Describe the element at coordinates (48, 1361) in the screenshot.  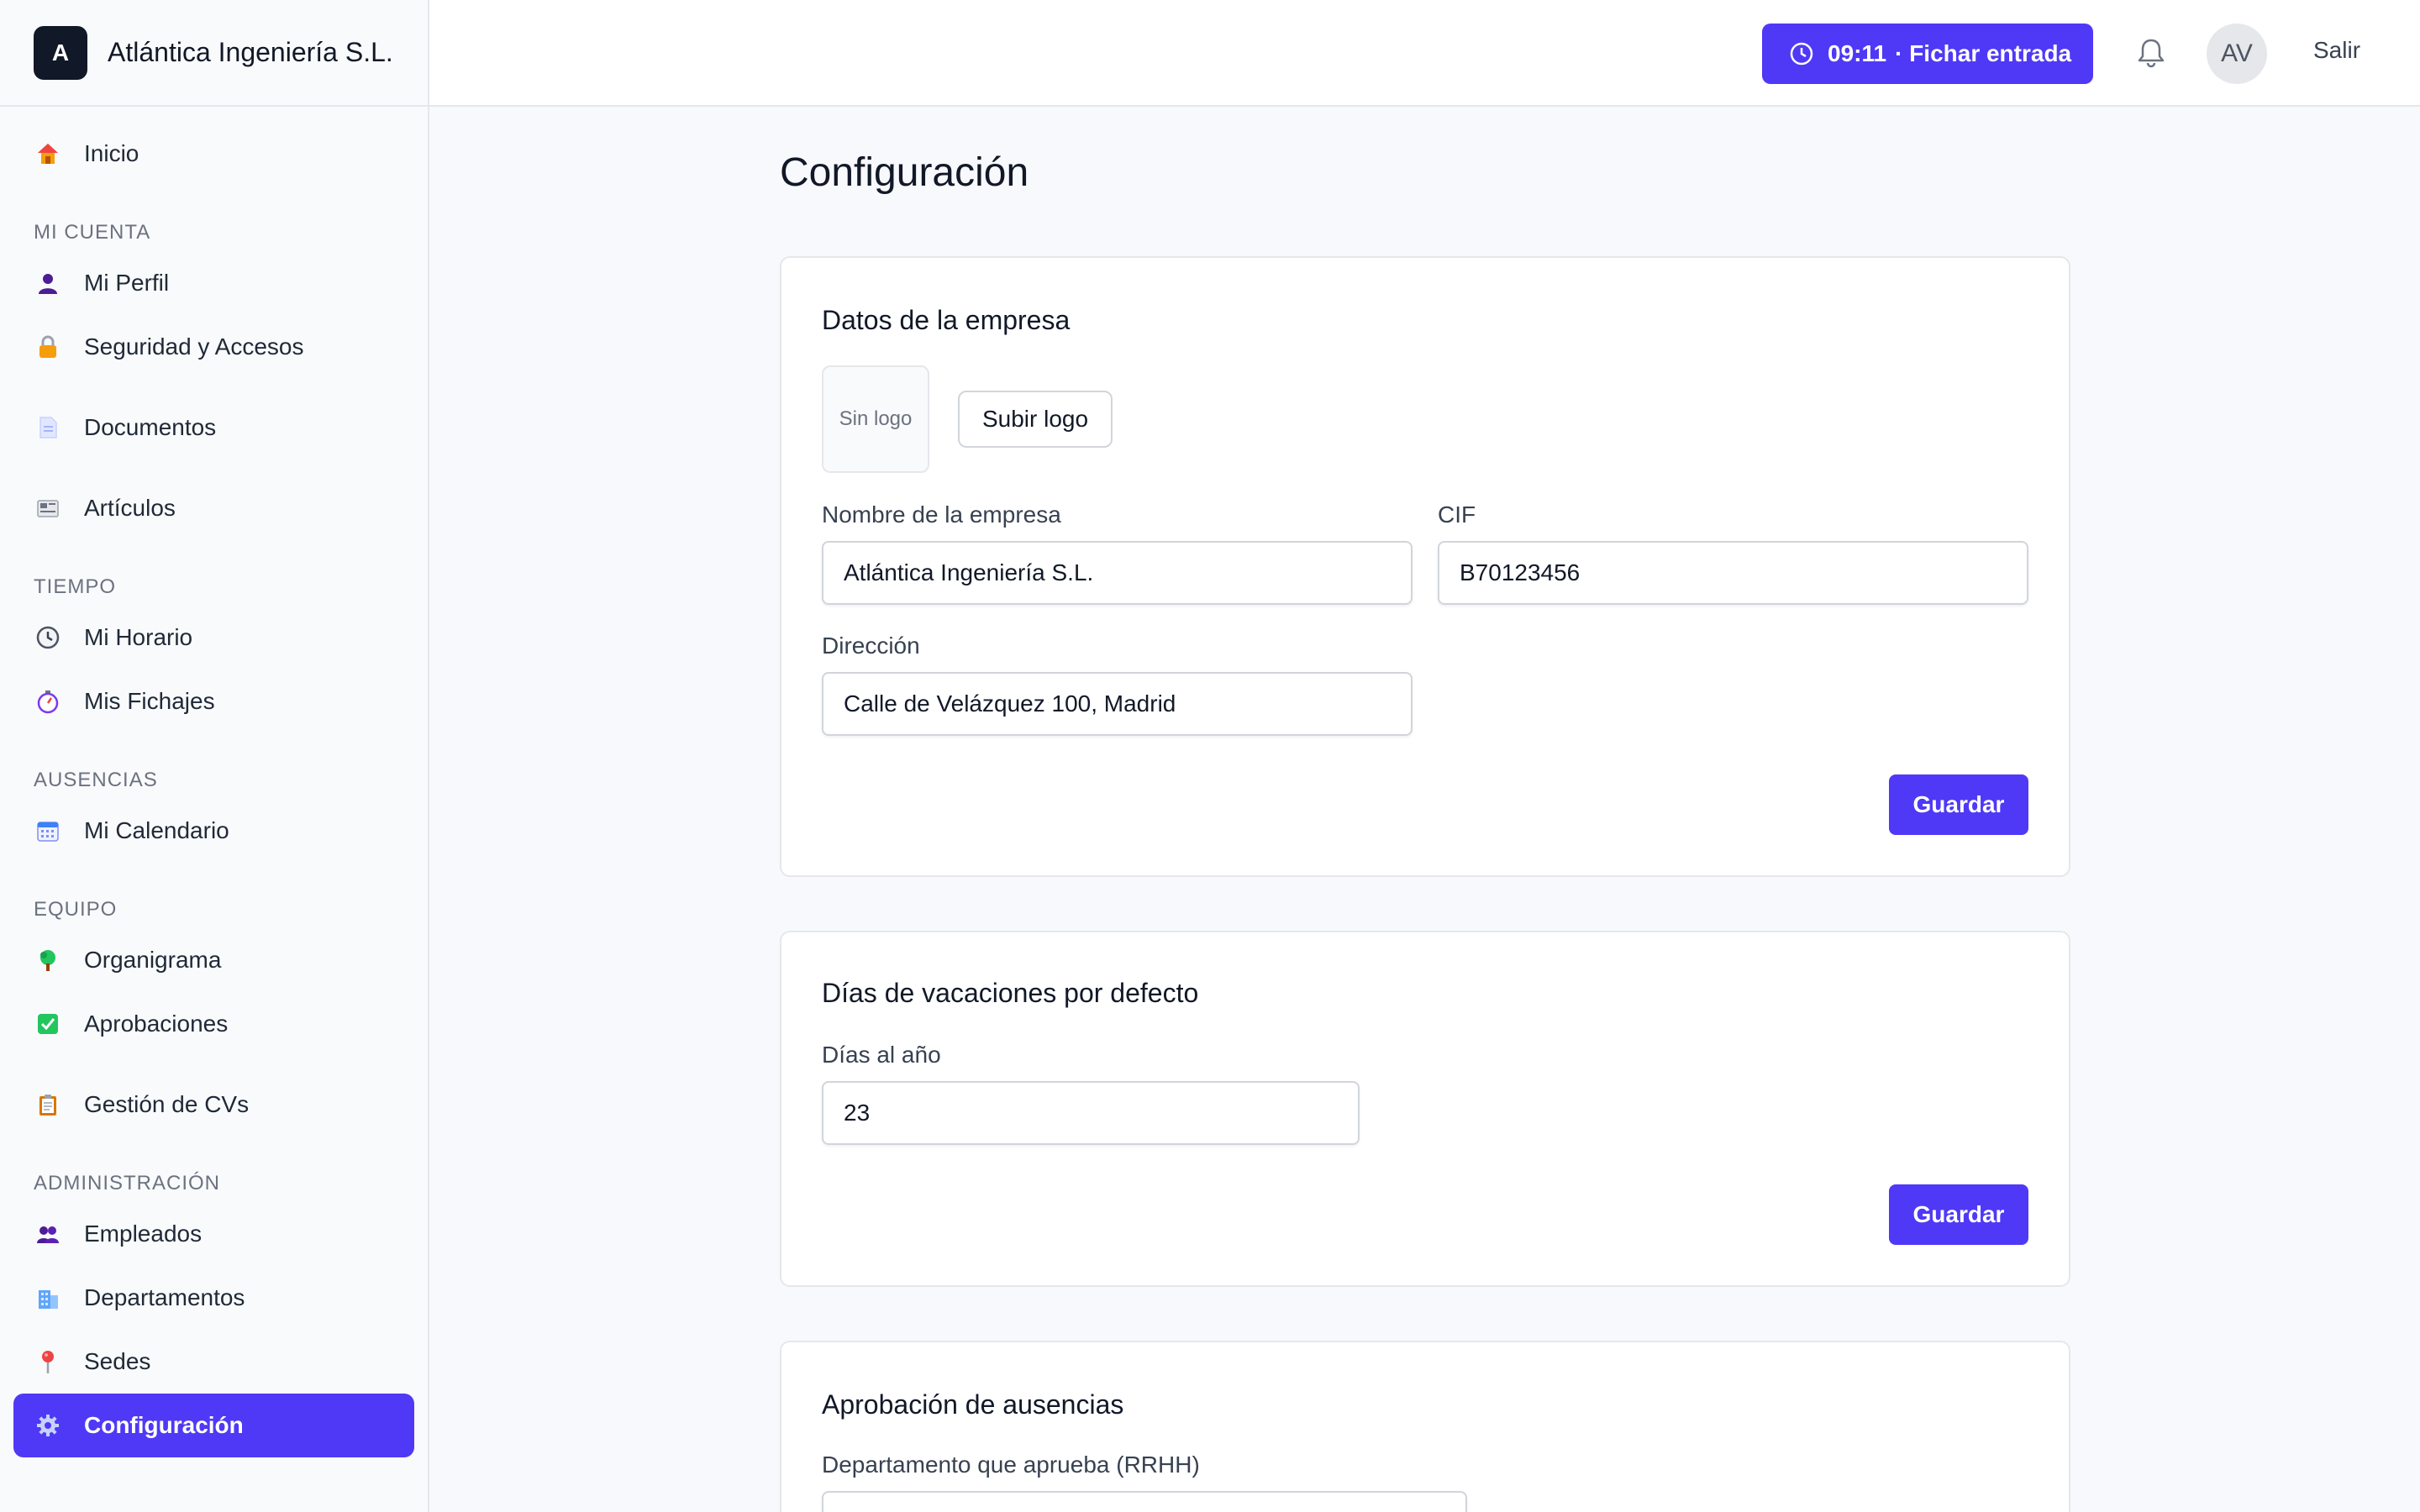
I see `pin-icon` at that location.